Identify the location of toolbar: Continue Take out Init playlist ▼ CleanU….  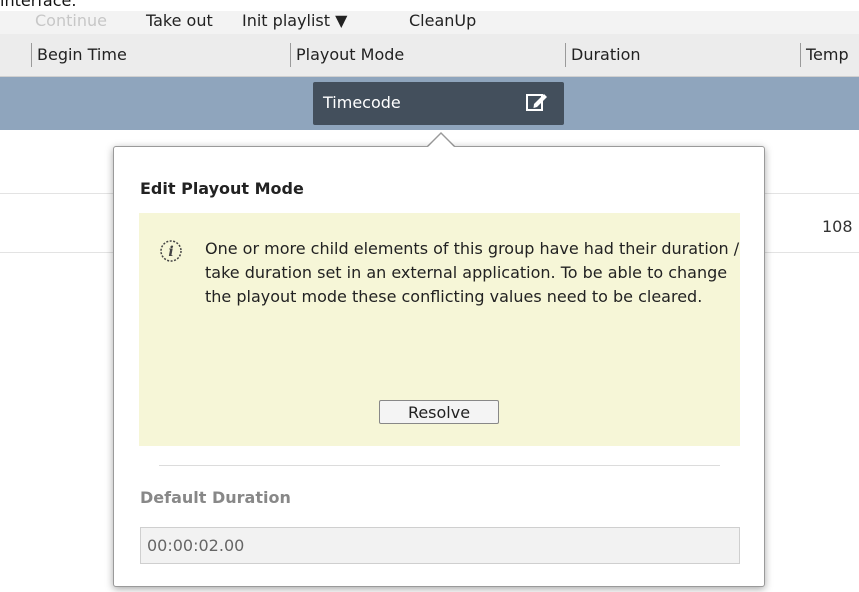
(429, 22).